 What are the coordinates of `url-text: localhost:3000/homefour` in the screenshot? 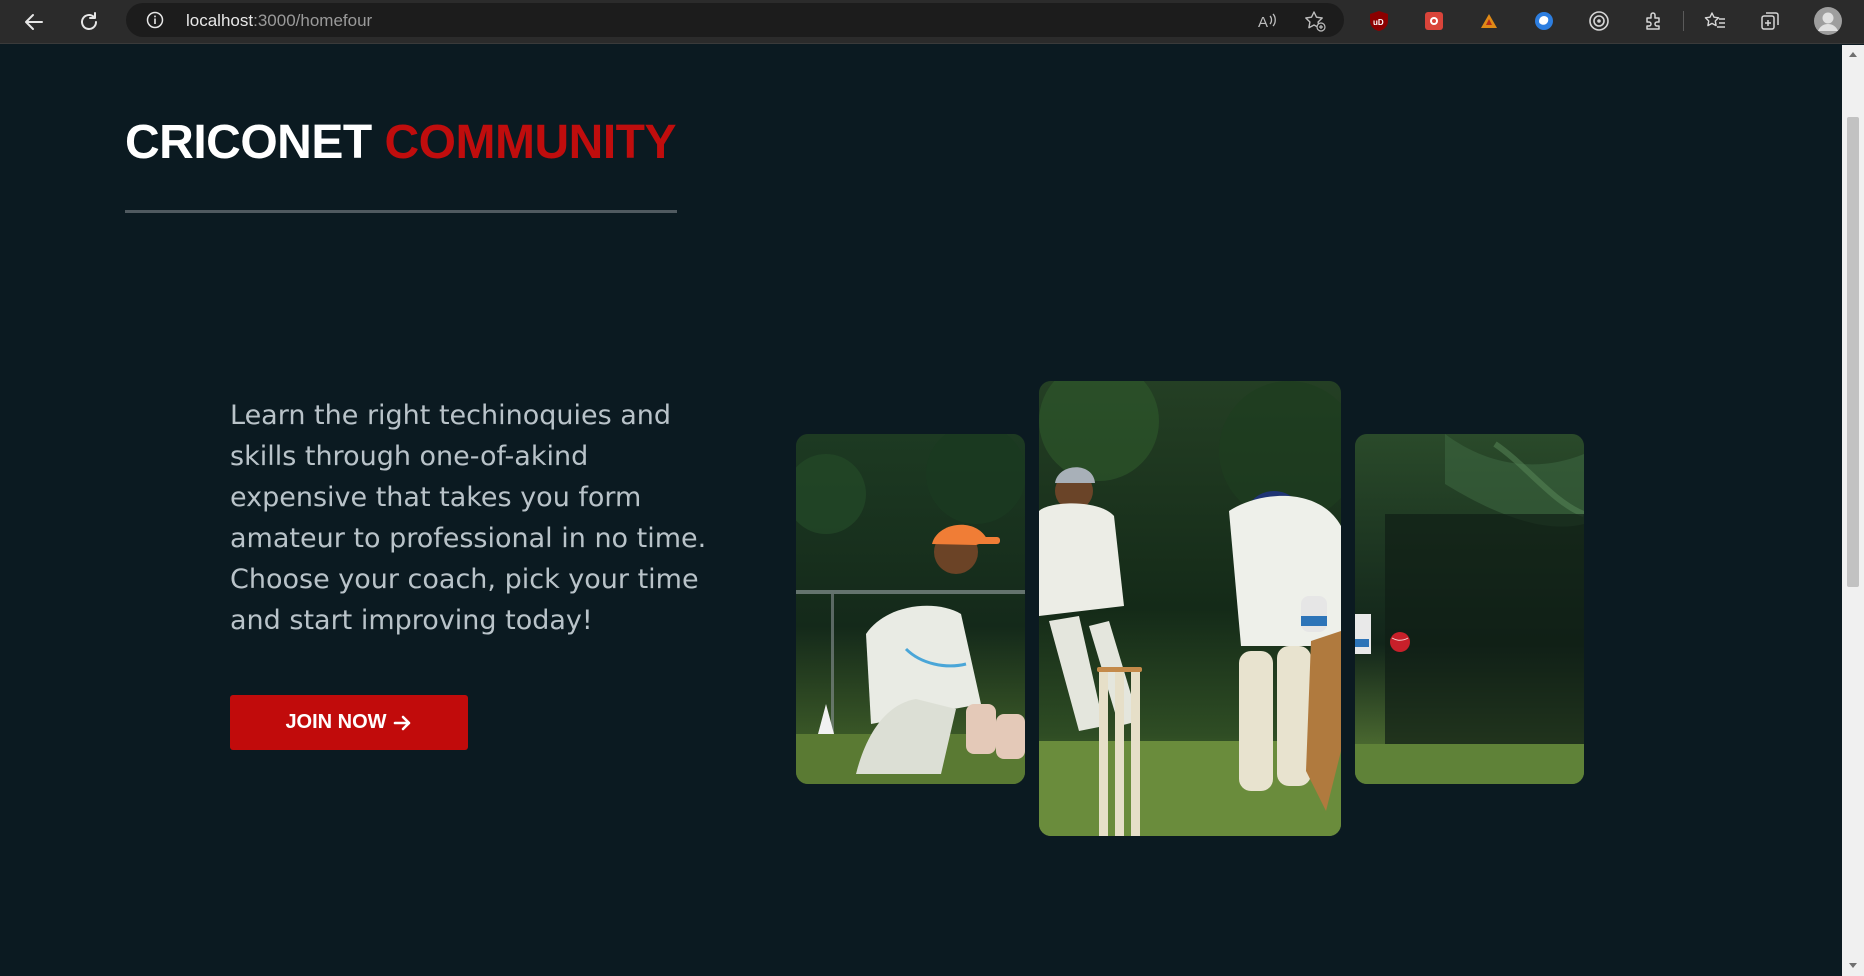 It's located at (279, 21).